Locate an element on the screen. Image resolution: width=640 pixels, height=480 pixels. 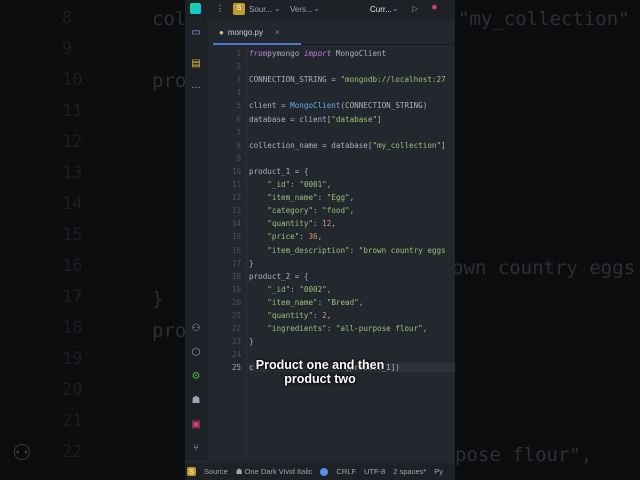
code-token: "food" is located at coordinates (336, 211).